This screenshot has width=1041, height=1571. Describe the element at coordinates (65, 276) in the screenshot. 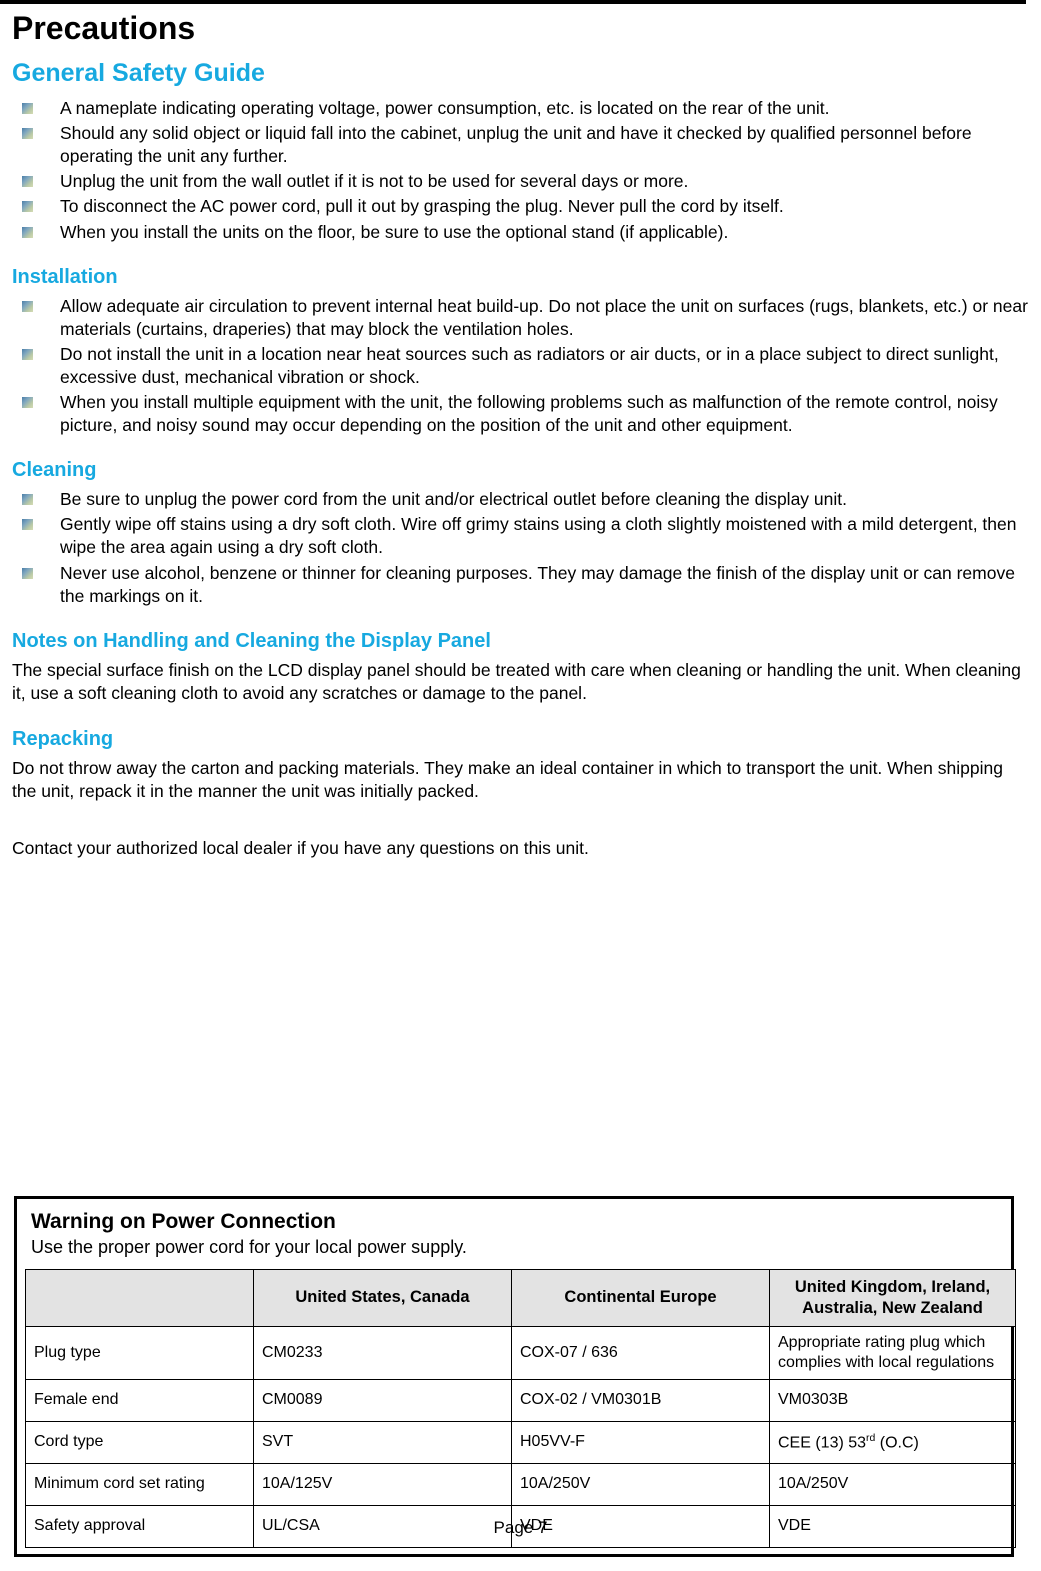

I see `section-heading-installation: Installation` at that location.